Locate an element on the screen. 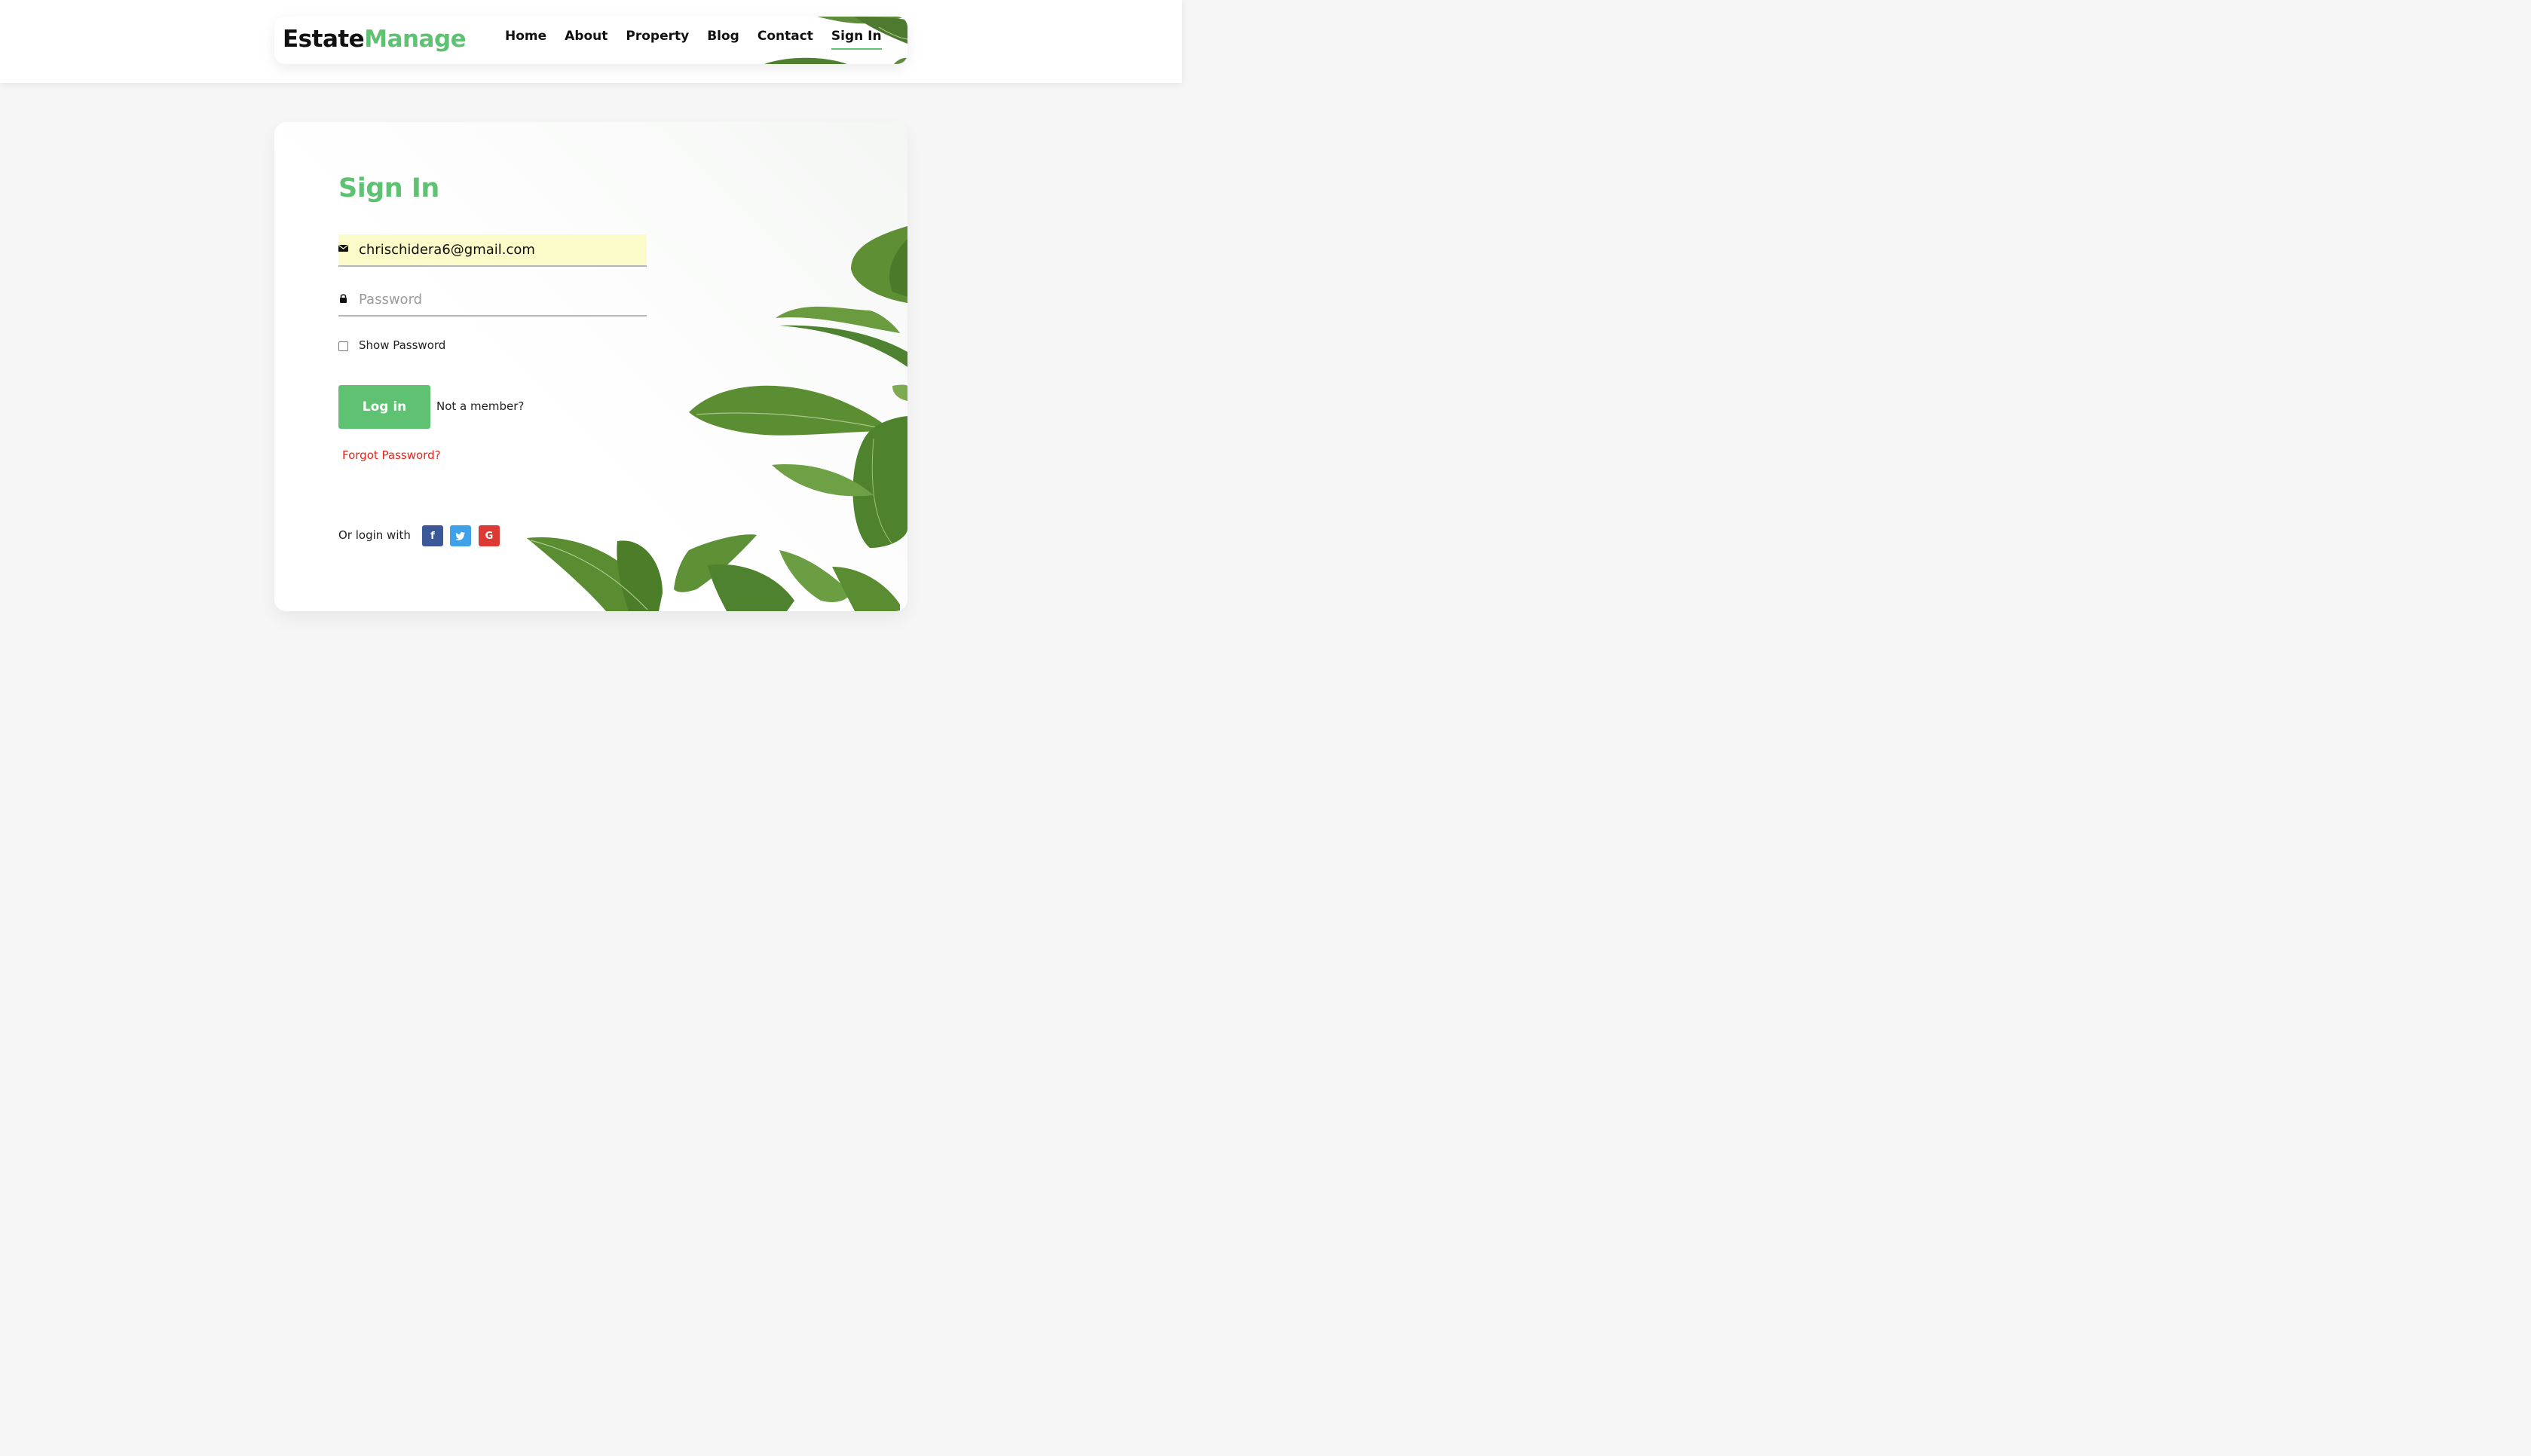  show-password-row: Show Password is located at coordinates (392, 345).